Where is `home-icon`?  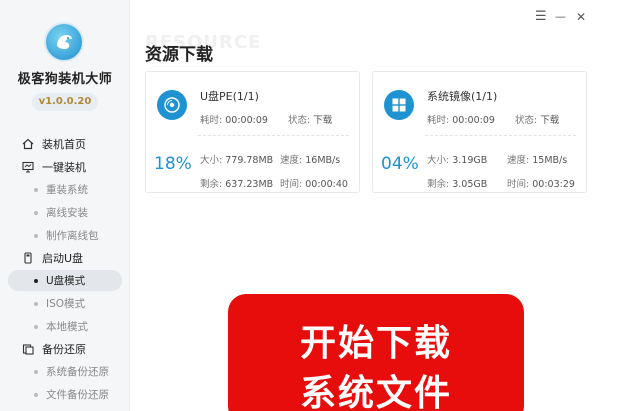 home-icon is located at coordinates (28, 144).